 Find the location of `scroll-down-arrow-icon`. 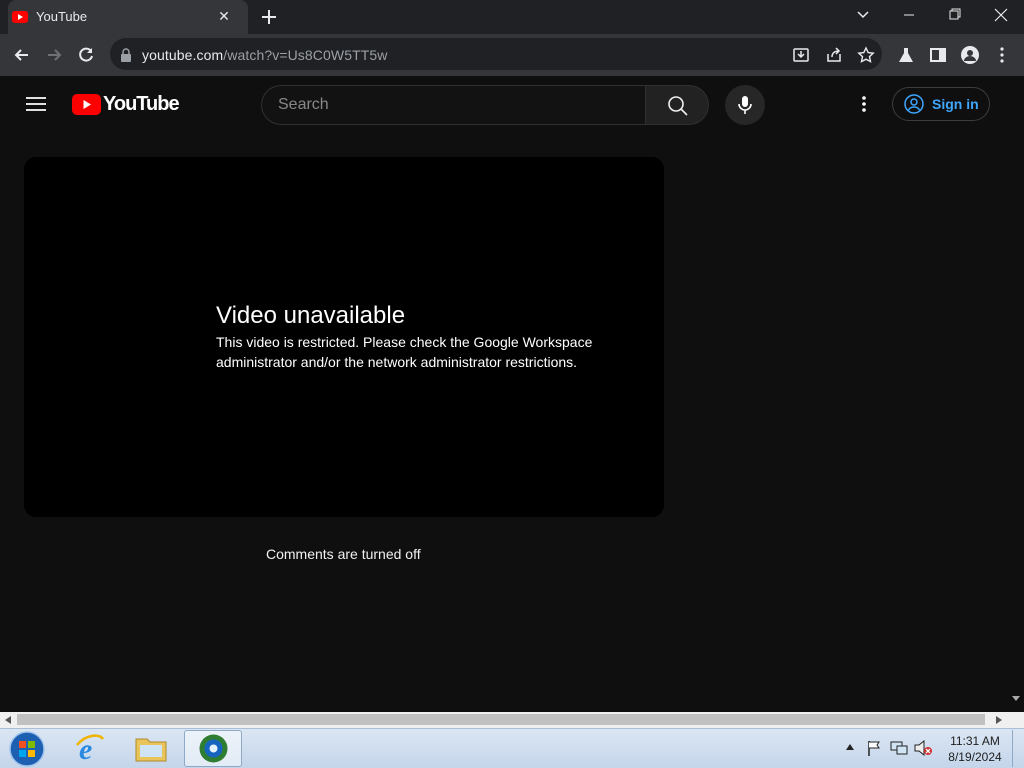

scroll-down-arrow-icon is located at coordinates (1016, 699).